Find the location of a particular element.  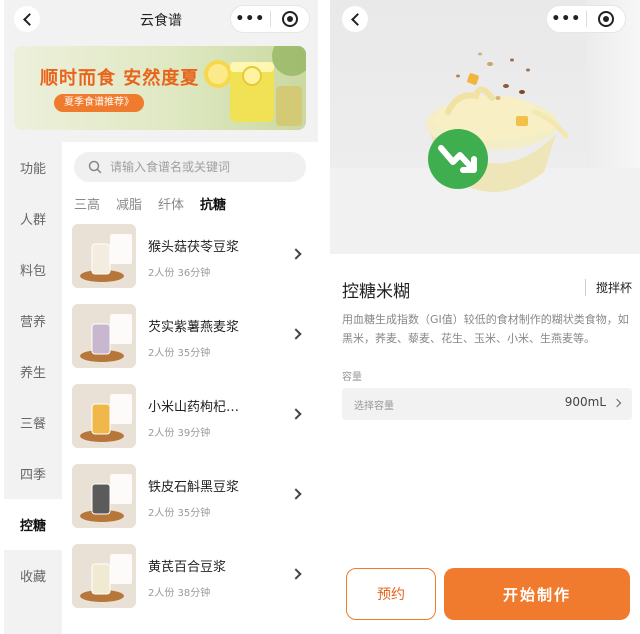

cup-type-tag: 搅拌杯 is located at coordinates (608, 287).